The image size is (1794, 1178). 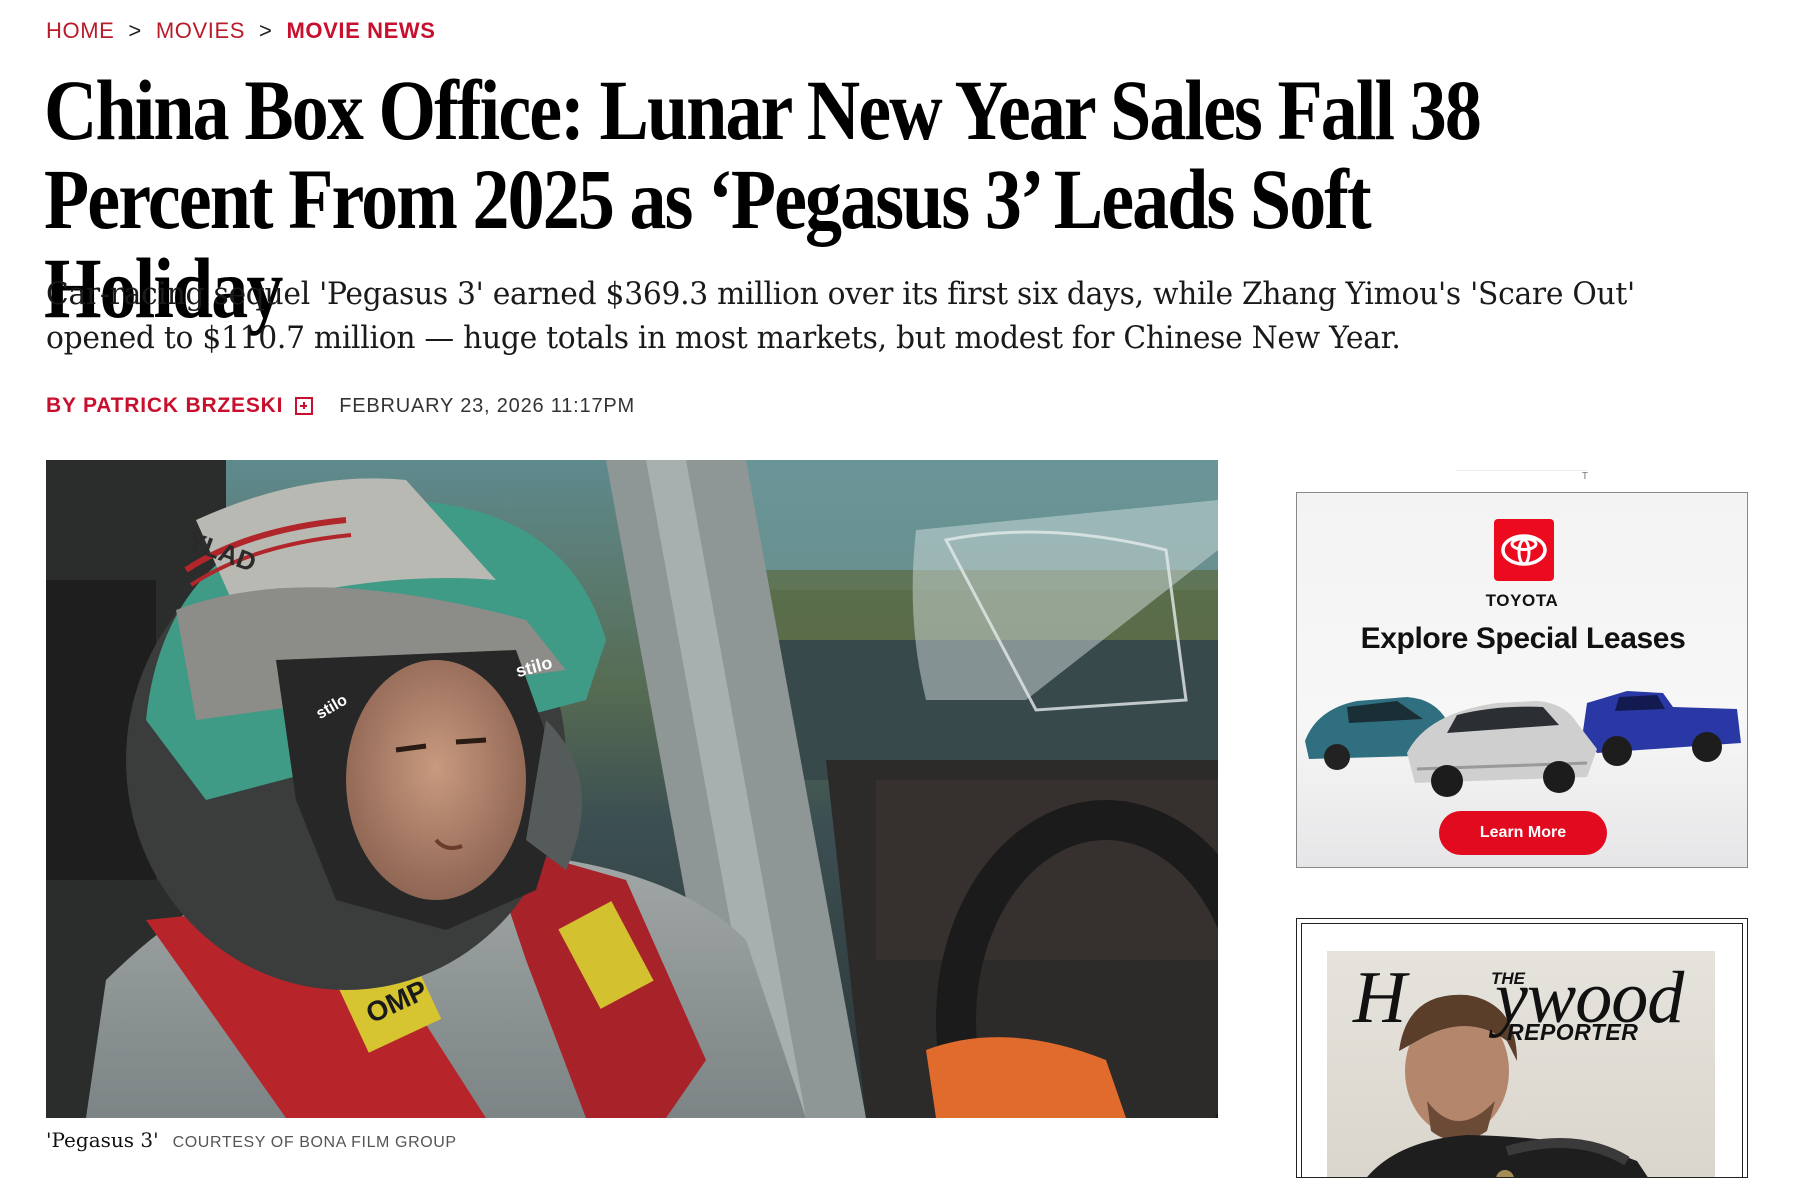 I want to click on car-lineup-image, so click(x=1523, y=744).